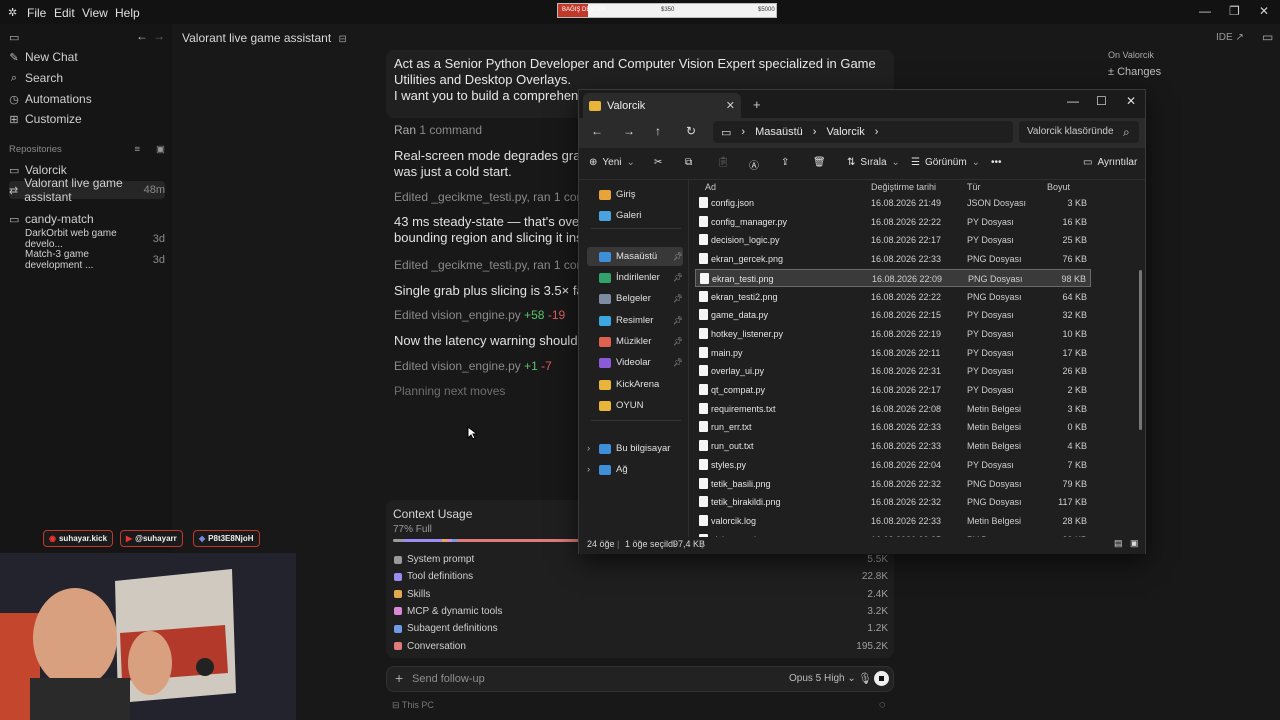 The width and height of the screenshot is (1280, 720). I want to click on nav-item: › Ağ, so click(635, 469).